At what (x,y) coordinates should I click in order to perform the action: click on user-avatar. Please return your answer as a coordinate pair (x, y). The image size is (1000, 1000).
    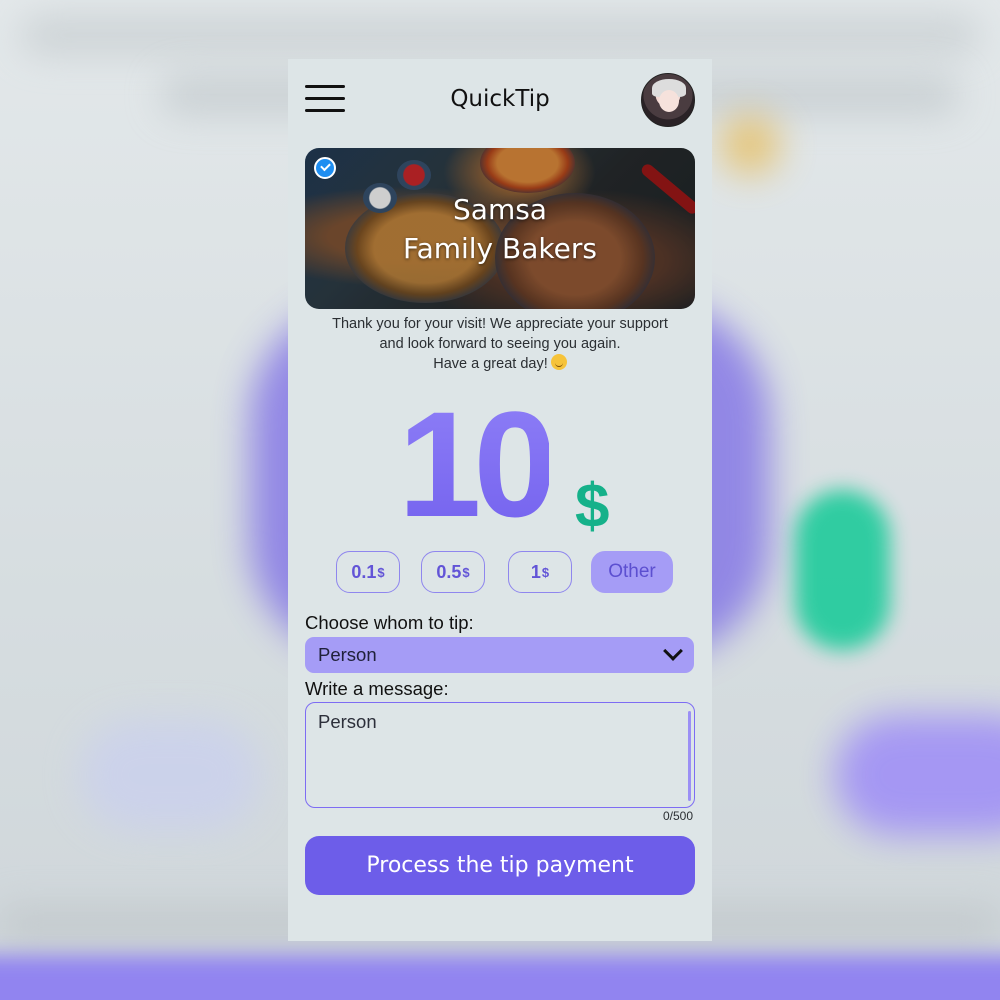
    Looking at the image, I should click on (668, 100).